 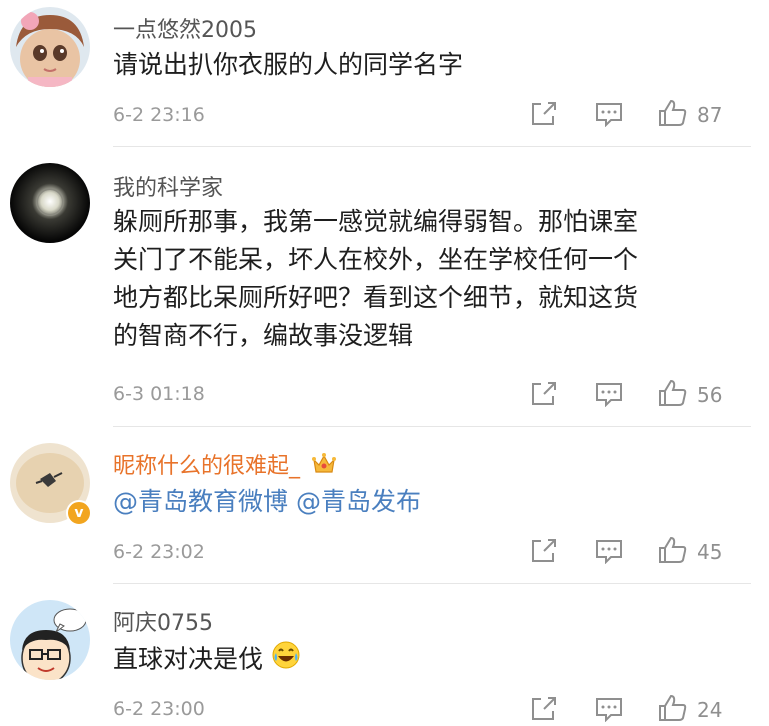 I want to click on like-count: 87, so click(x=710, y=115).